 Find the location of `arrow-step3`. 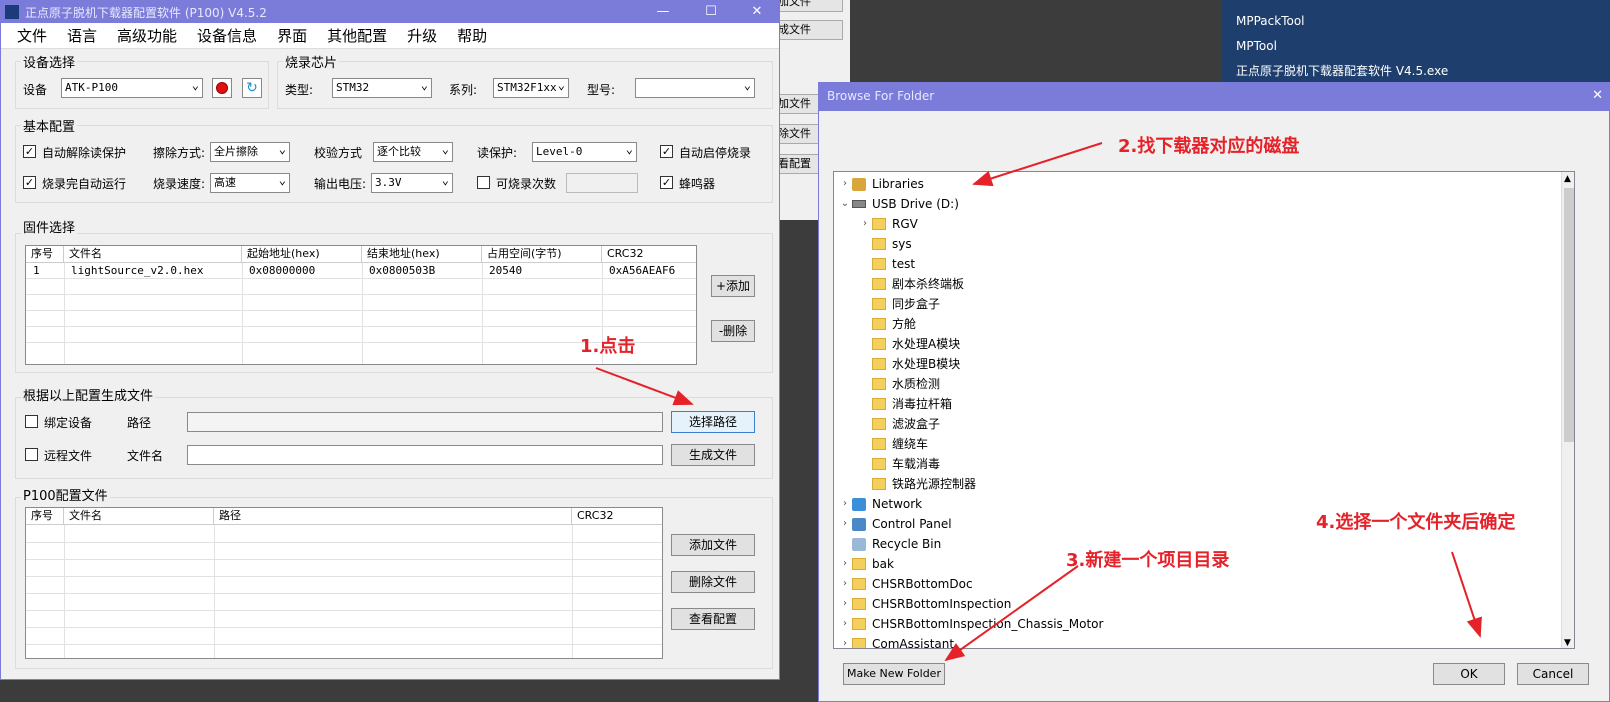

arrow-step3 is located at coordinates (1011, 613).